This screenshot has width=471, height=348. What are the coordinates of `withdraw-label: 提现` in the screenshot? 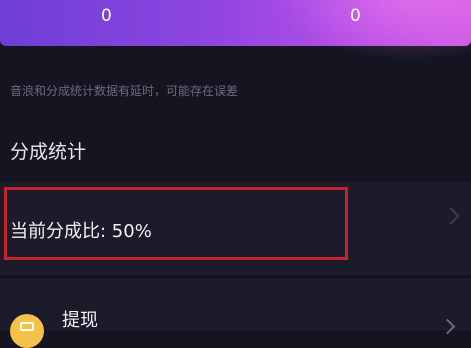 It's located at (80, 320).